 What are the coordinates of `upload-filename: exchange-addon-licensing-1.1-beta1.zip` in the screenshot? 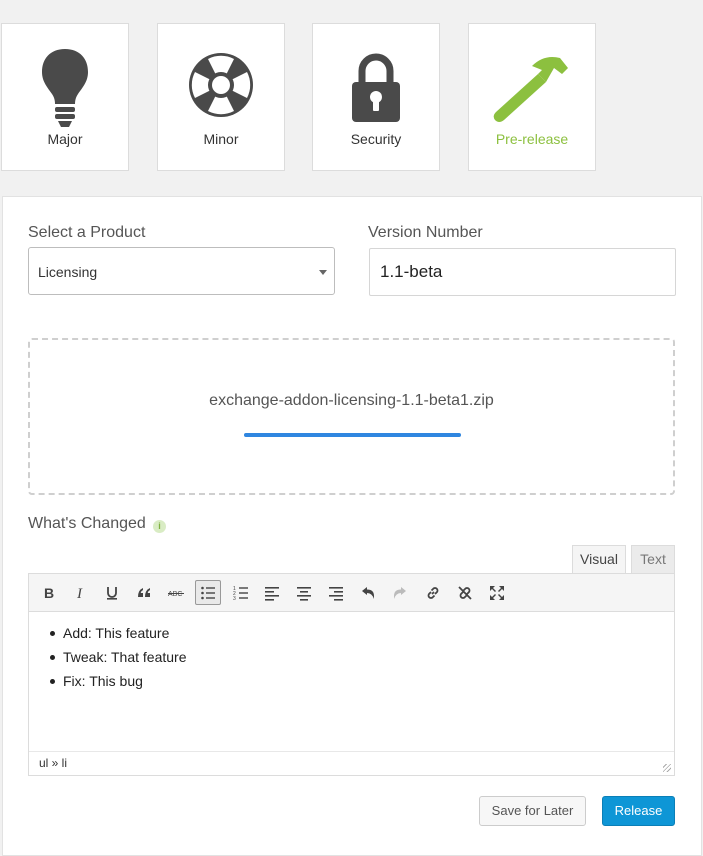 It's located at (351, 400).